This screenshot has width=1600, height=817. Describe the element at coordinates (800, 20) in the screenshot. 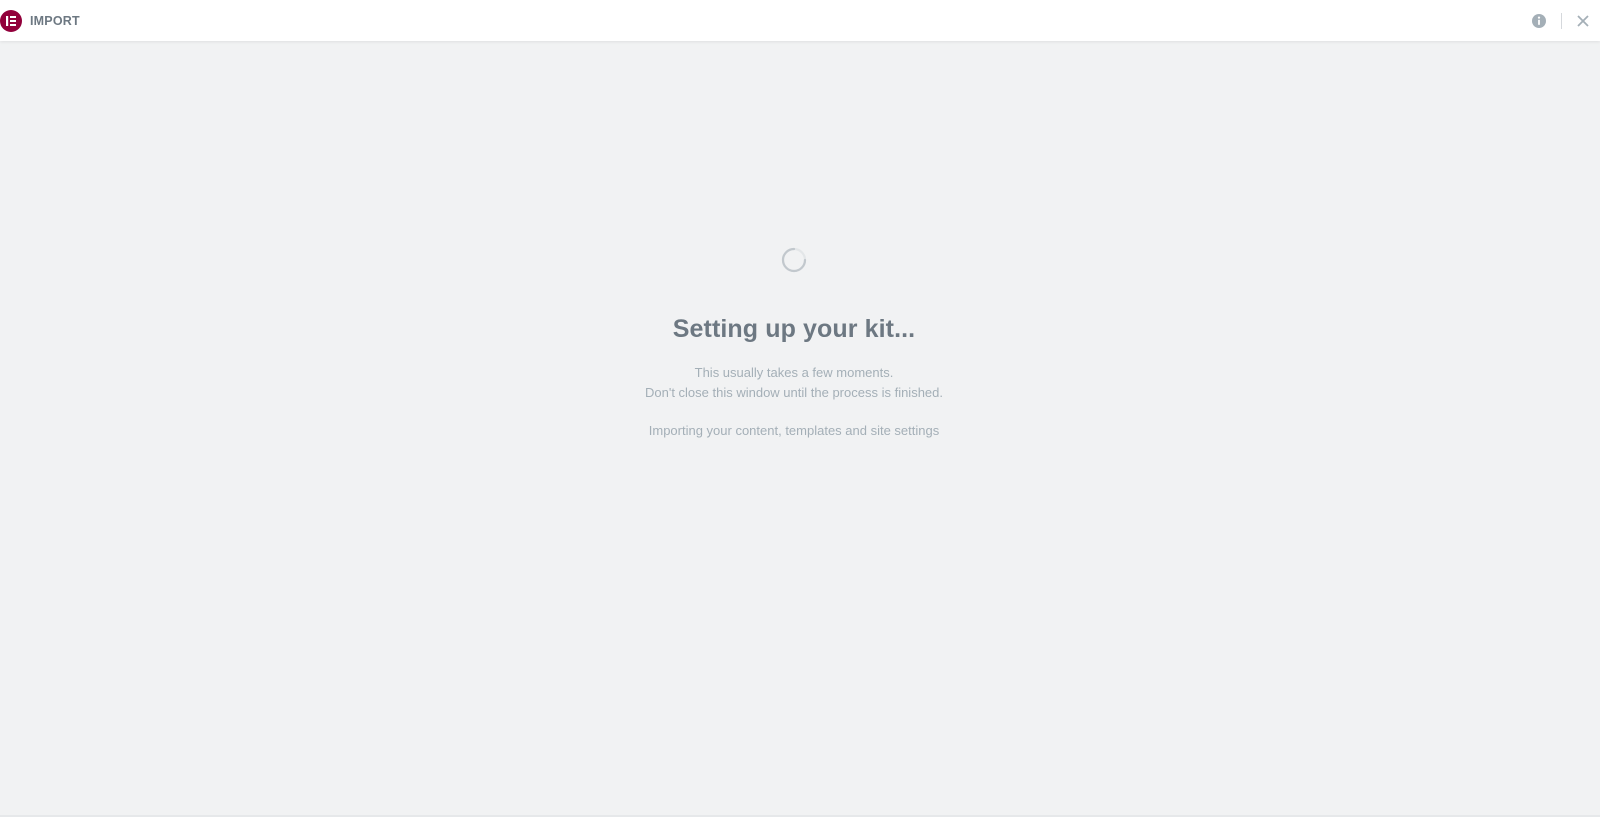

I see `top-bar: IMPORT` at that location.